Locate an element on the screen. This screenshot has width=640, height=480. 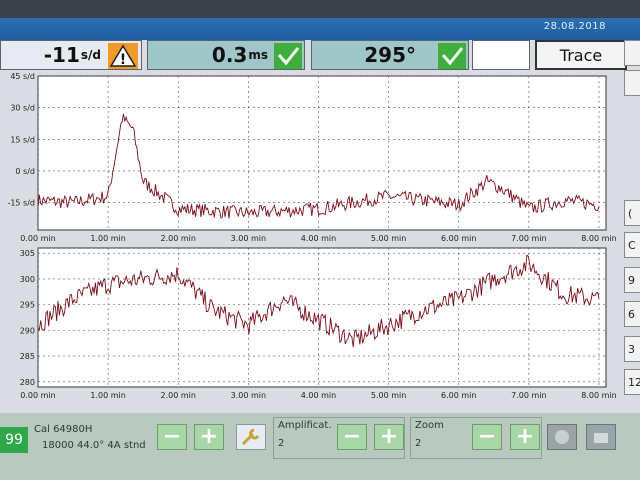
rate-value: -11 is located at coordinates (61, 55).